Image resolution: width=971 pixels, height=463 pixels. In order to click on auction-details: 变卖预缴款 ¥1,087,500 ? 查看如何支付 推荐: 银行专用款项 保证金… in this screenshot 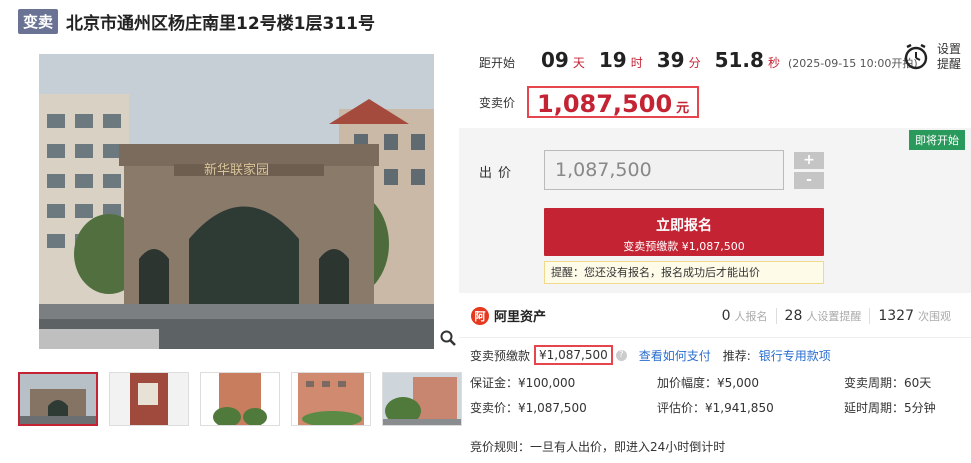, I will do `click(720, 399)`.